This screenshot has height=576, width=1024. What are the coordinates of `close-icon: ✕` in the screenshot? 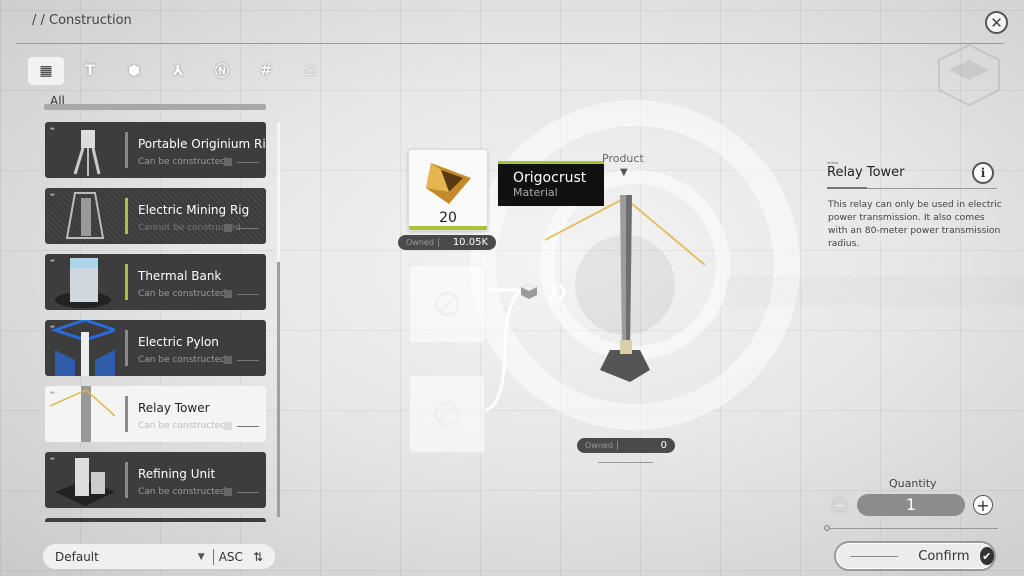 It's located at (996, 22).